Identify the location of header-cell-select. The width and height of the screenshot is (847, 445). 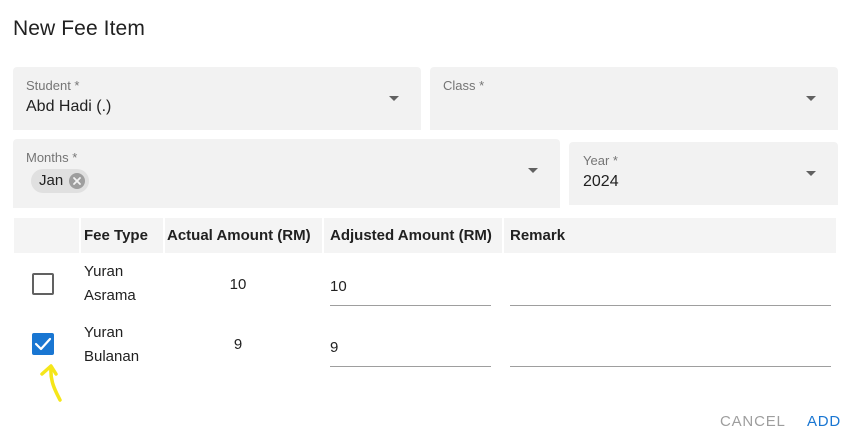
(45, 235).